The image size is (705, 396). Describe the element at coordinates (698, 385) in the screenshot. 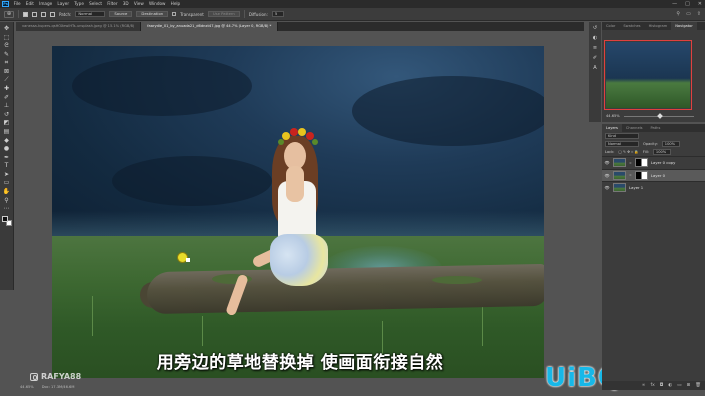

I see `trash-icon: 🗑` at that location.